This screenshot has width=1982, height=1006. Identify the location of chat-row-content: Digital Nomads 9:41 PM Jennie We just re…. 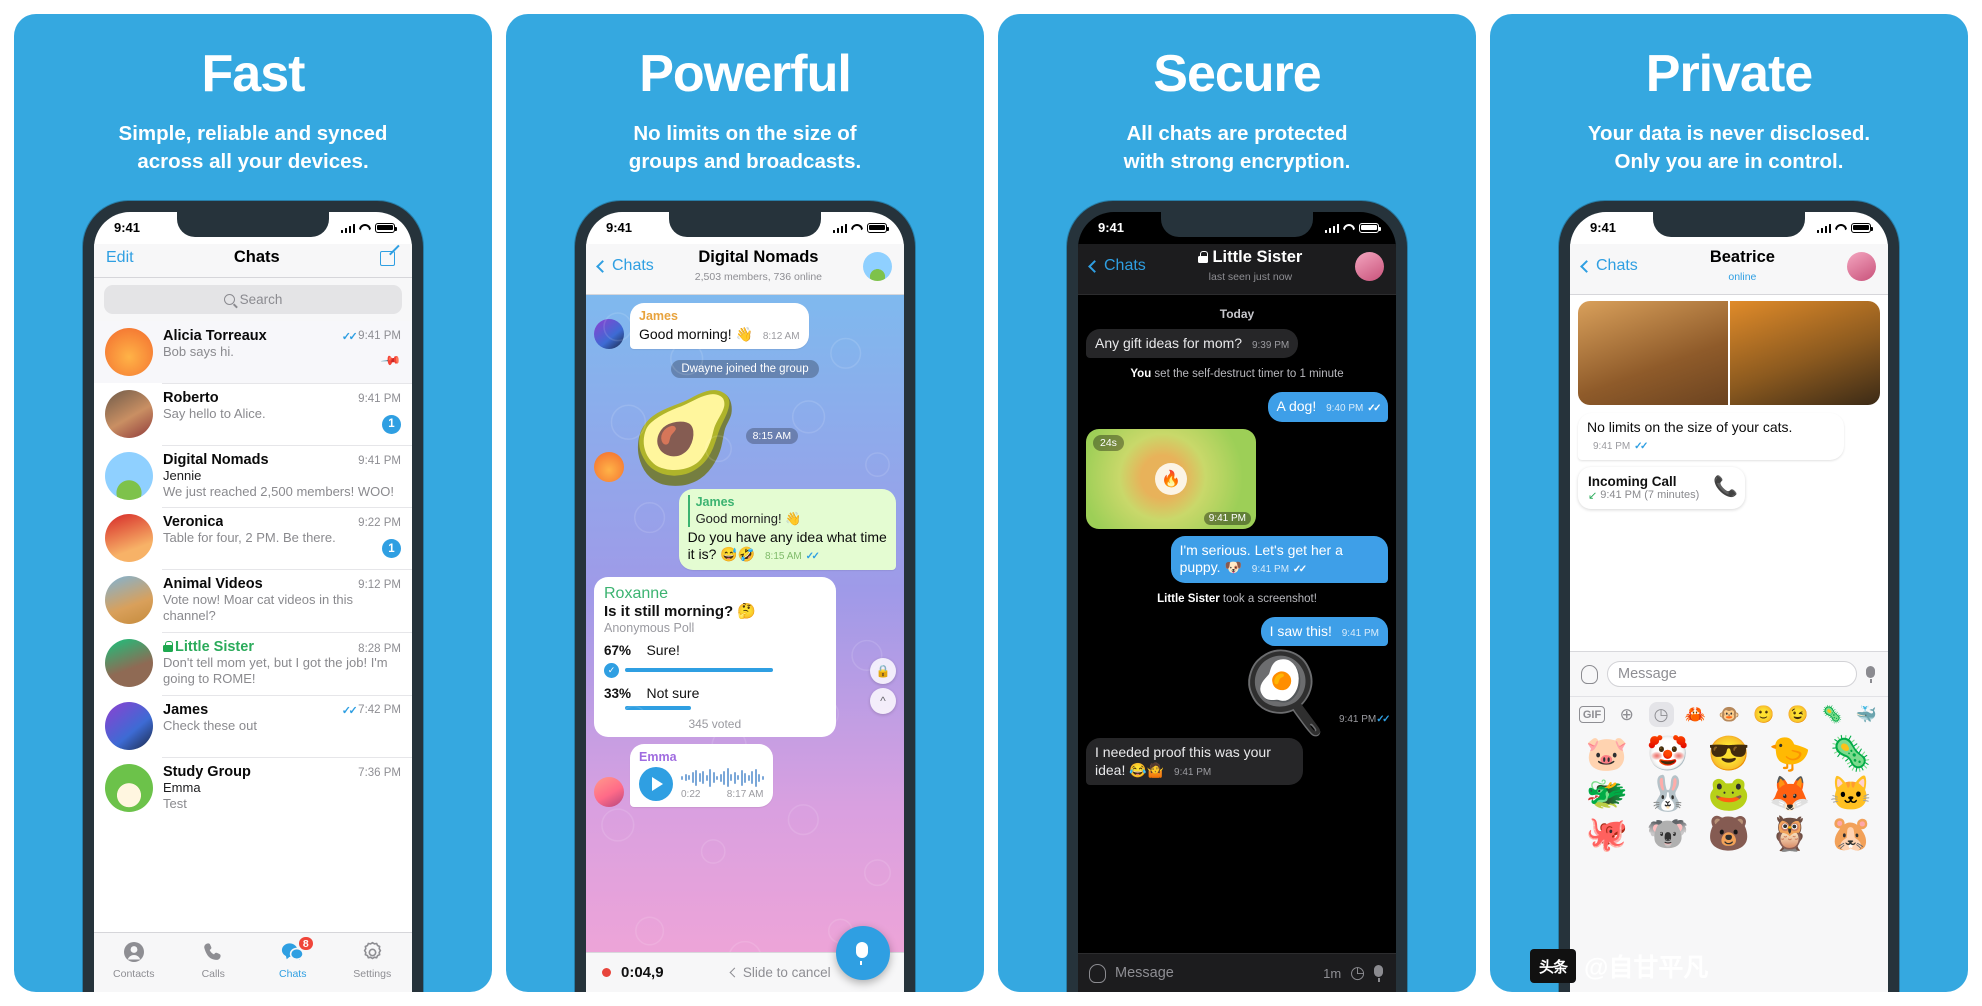
(282, 476).